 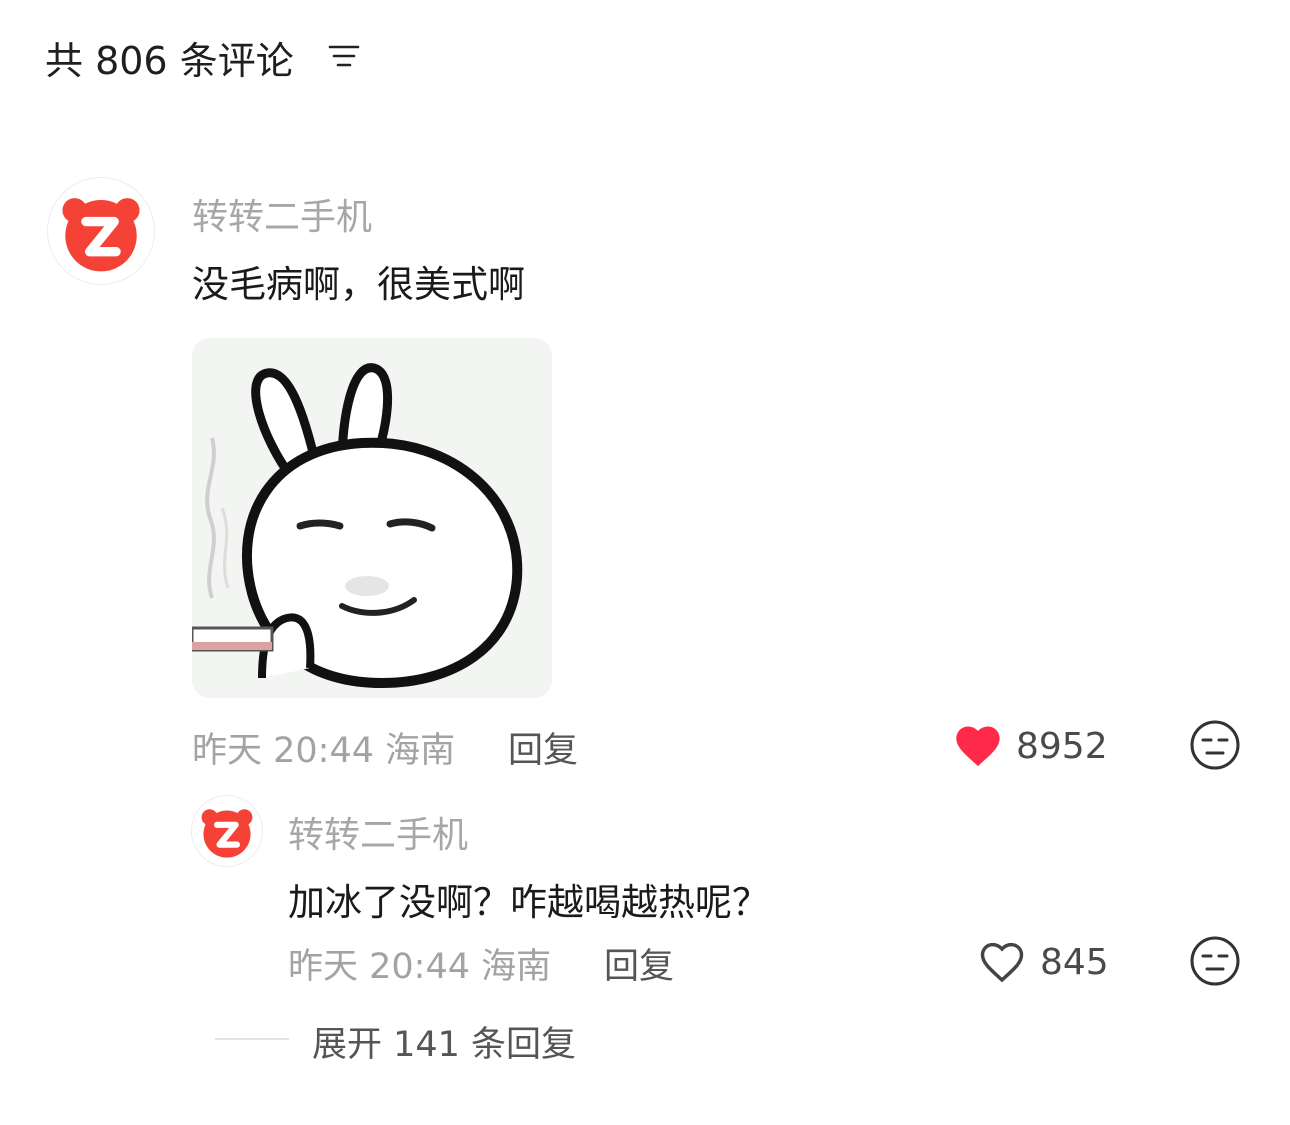 I want to click on comment-username: 转转二手机, so click(x=282, y=214).